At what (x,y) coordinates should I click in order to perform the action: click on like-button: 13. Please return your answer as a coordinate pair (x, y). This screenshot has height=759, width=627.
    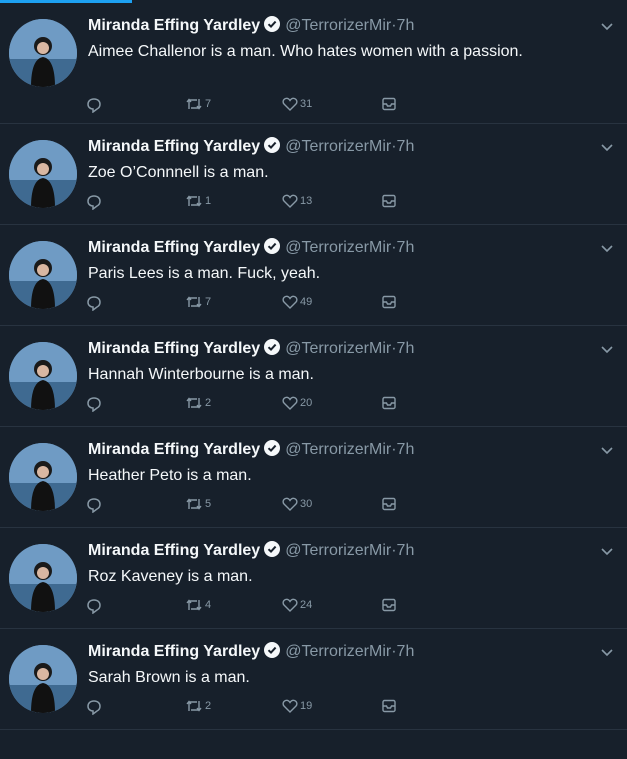
    Looking at the image, I should click on (297, 201).